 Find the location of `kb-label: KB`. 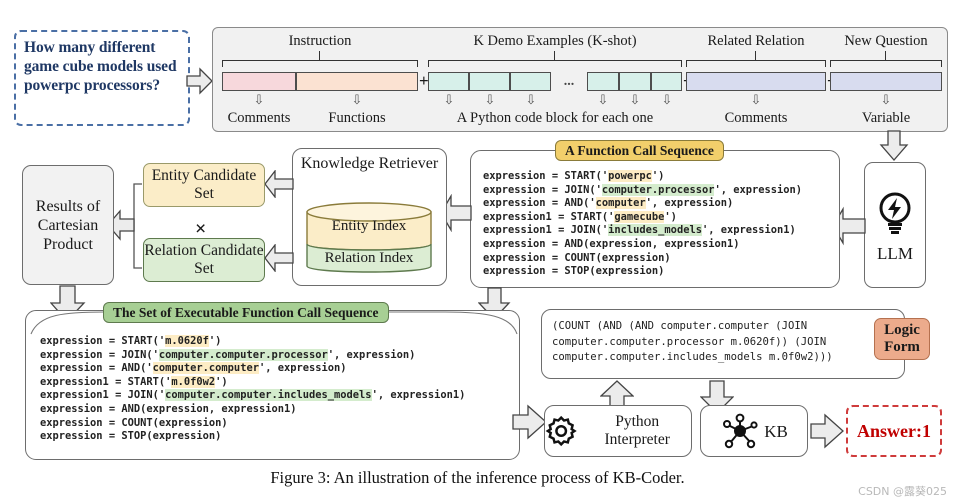

kb-label: KB is located at coordinates (776, 431).